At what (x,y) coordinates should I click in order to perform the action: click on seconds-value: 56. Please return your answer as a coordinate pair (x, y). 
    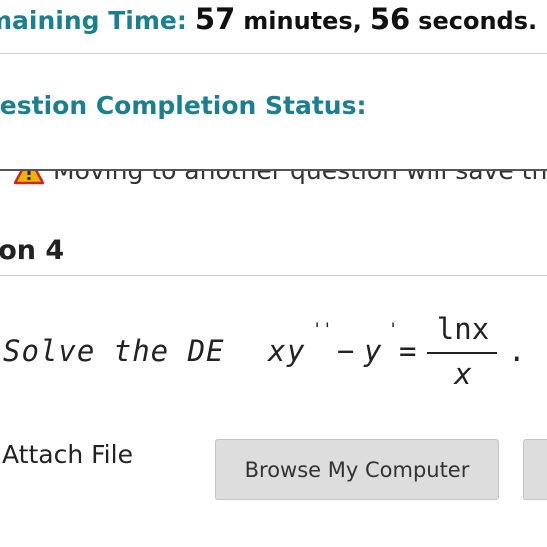
    Looking at the image, I should click on (390, 19).